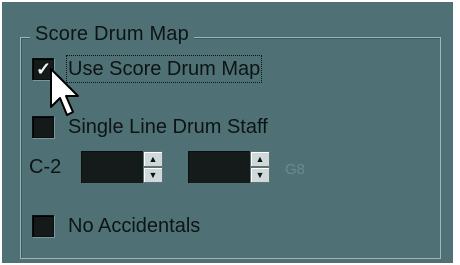 This screenshot has width=460, height=265. What do you see at coordinates (112, 34) in the screenshot?
I see `group-title: Score Drum Map` at bounding box center [112, 34].